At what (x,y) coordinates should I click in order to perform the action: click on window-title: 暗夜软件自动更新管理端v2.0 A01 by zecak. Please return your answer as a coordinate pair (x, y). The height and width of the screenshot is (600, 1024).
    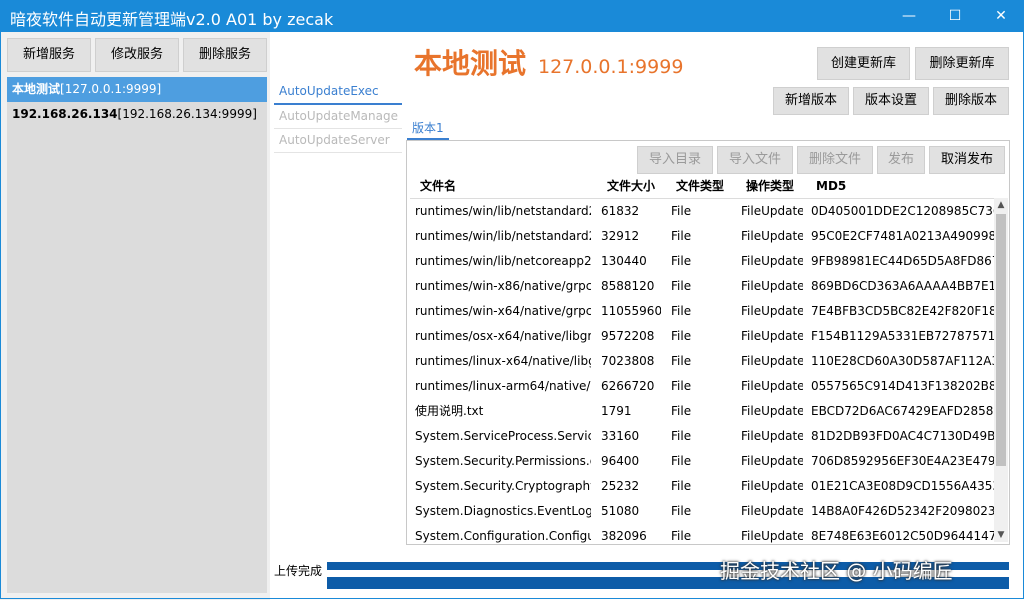
    Looking at the image, I should click on (172, 19).